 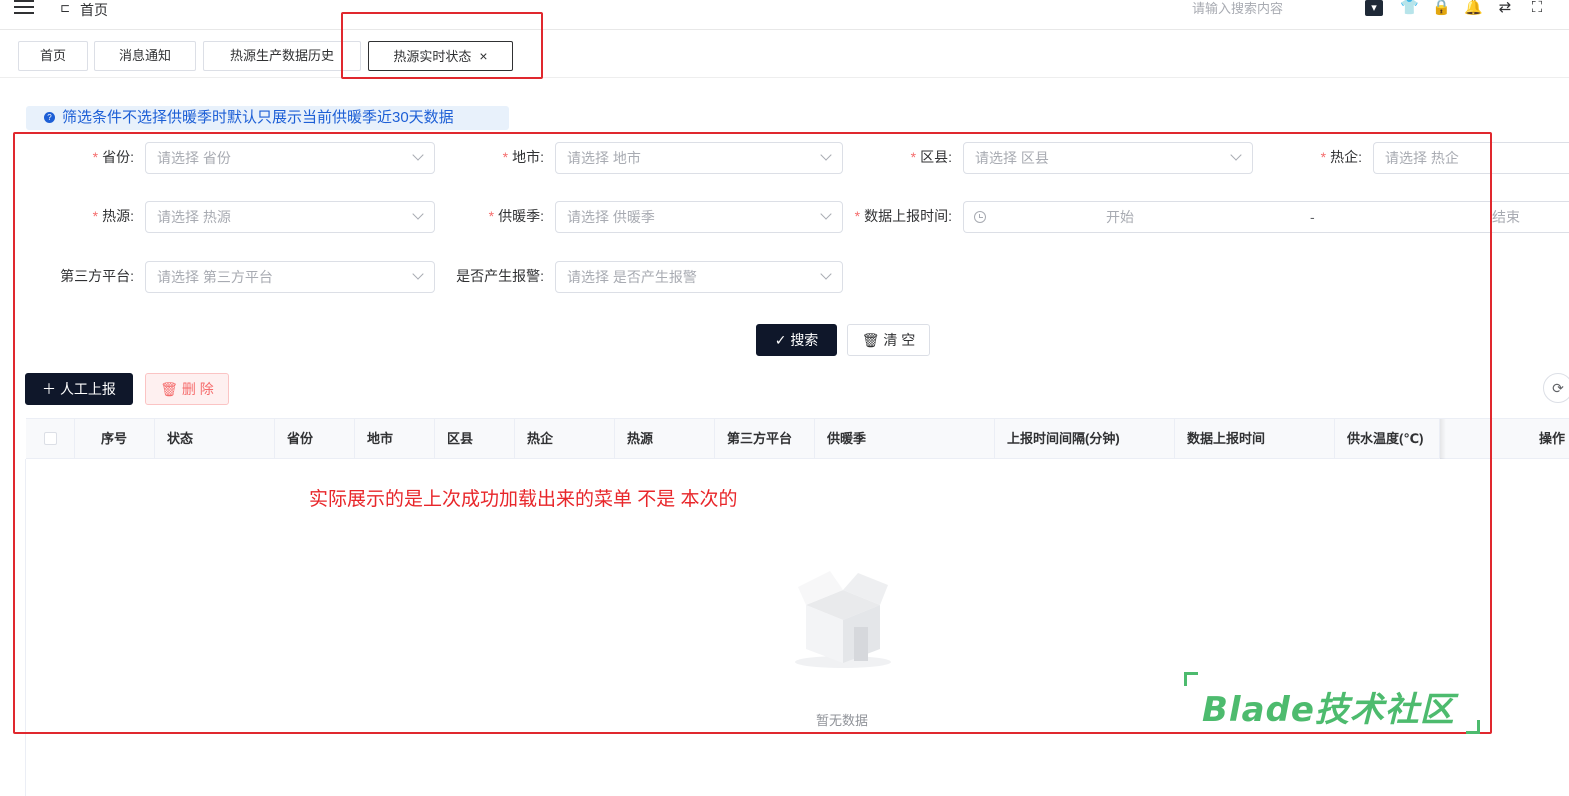 What do you see at coordinates (290, 277) in the screenshot?
I see `platform-select: 请选择 第三方平台` at bounding box center [290, 277].